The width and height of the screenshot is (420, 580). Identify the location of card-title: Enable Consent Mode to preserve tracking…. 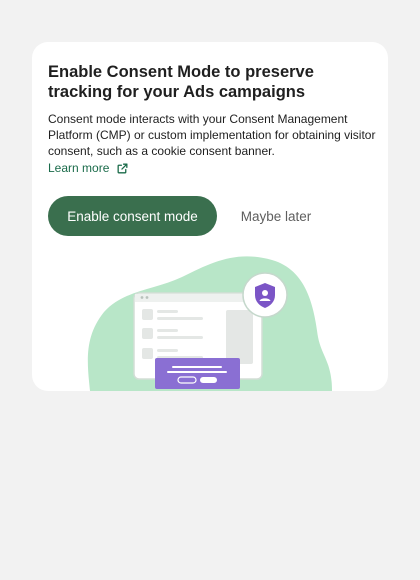
(181, 82).